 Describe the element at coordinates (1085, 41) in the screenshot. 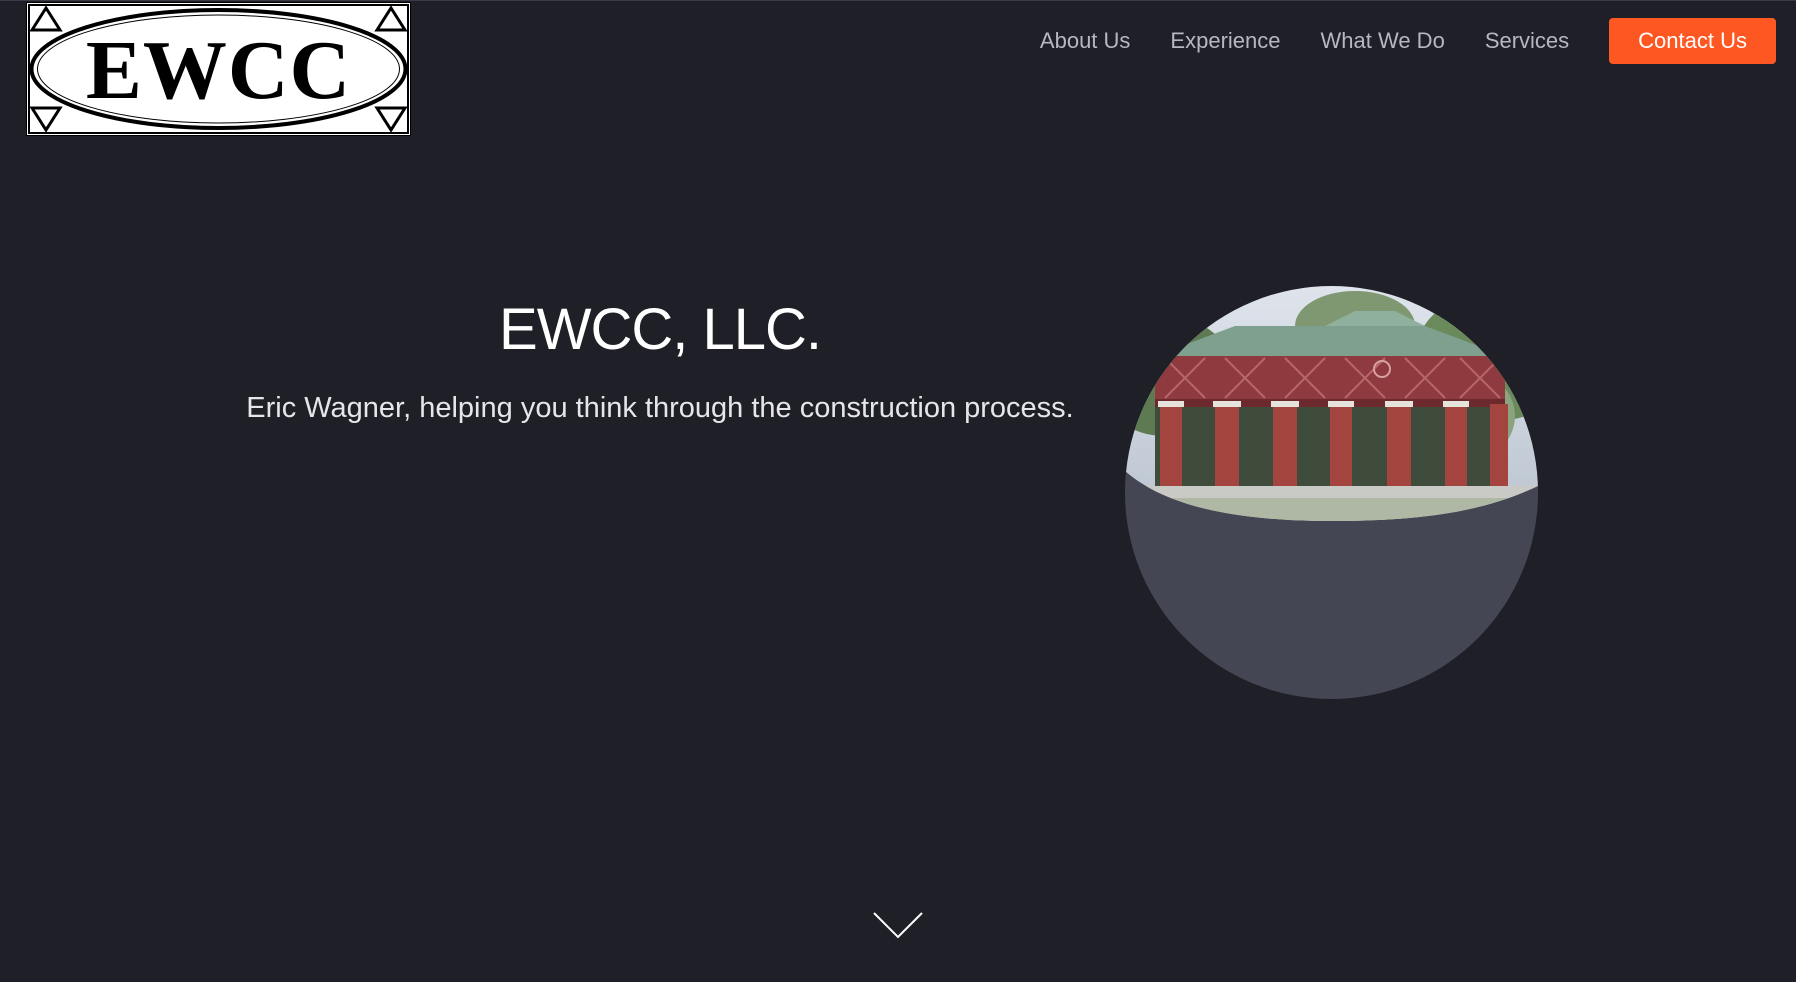

I see `nav-item-about-us: About Us` at that location.